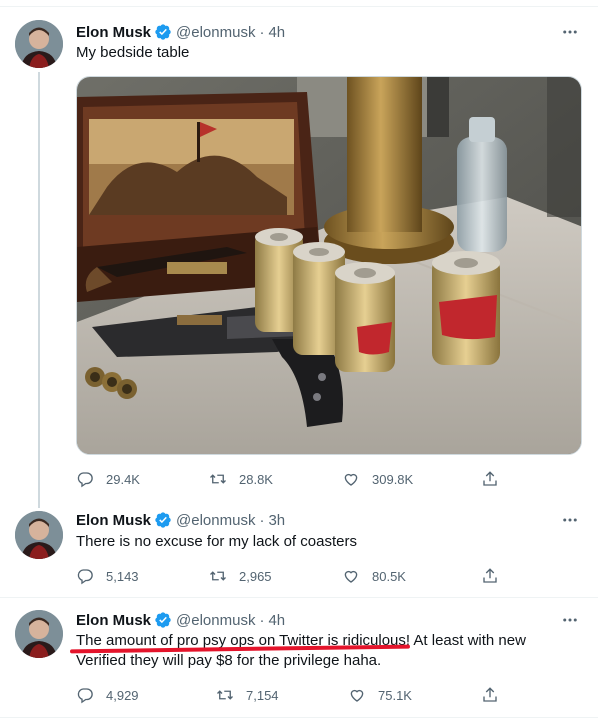  I want to click on reply-button: 5,143, so click(107, 576).